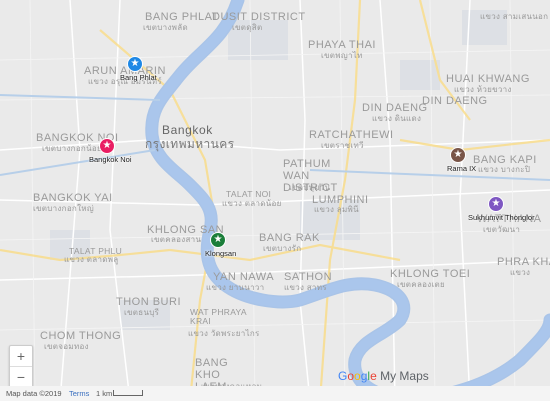 The image size is (550, 401). Describe the element at coordinates (247, 27) in the screenshot. I see `district-label-th: เขตดุสิต` at that location.